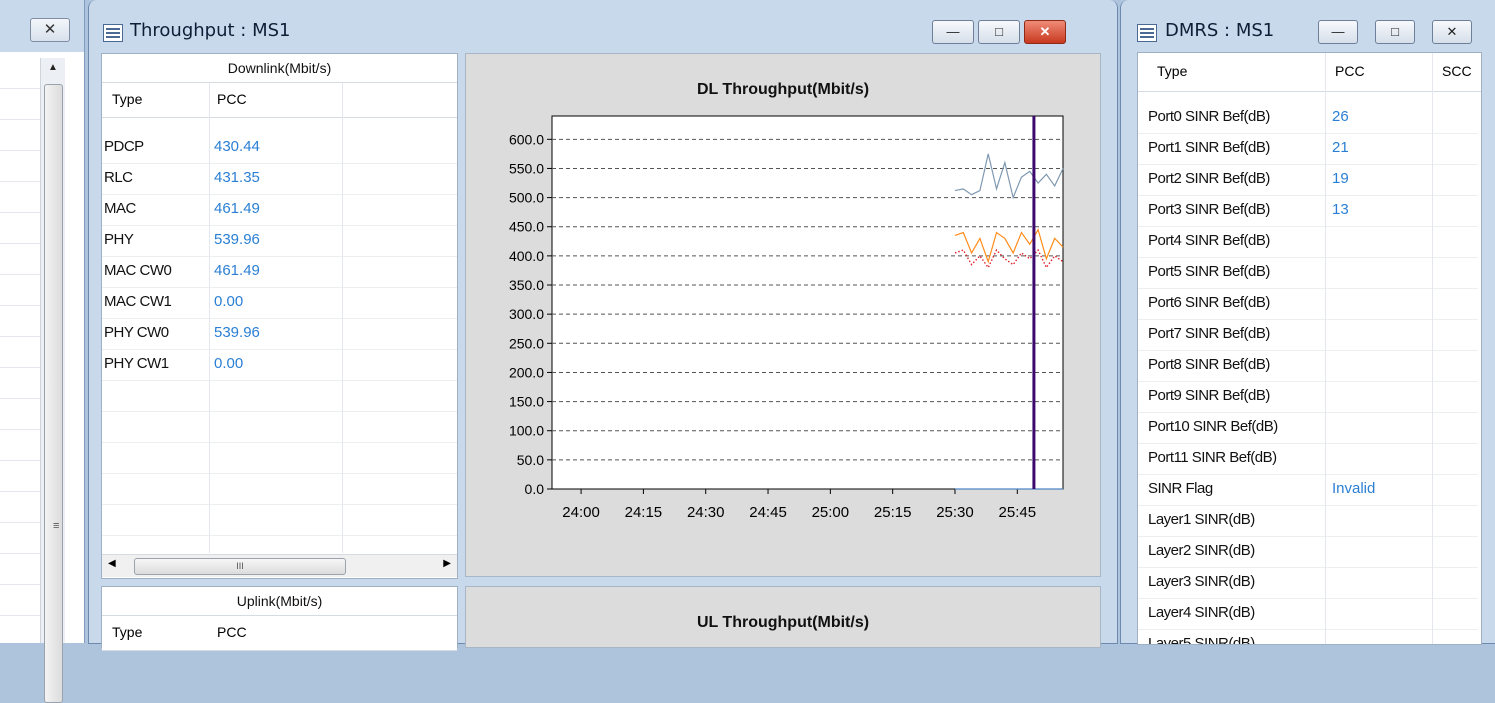  What do you see at coordinates (1308, 335) in the screenshot?
I see `table-row: Port7 SINR Bef(dB)` at bounding box center [1308, 335].